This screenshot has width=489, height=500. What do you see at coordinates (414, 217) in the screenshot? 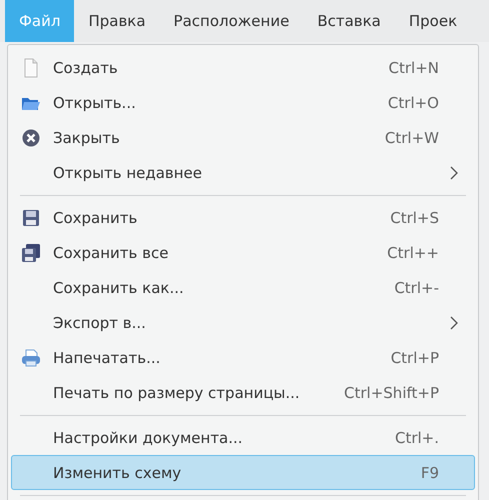
I see `shortcut-label: Ctrl+S` at bounding box center [414, 217].